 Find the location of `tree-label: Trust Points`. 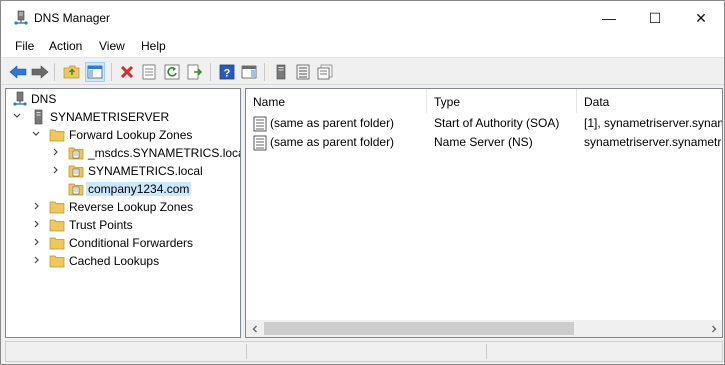

tree-label: Trust Points is located at coordinates (101, 225).